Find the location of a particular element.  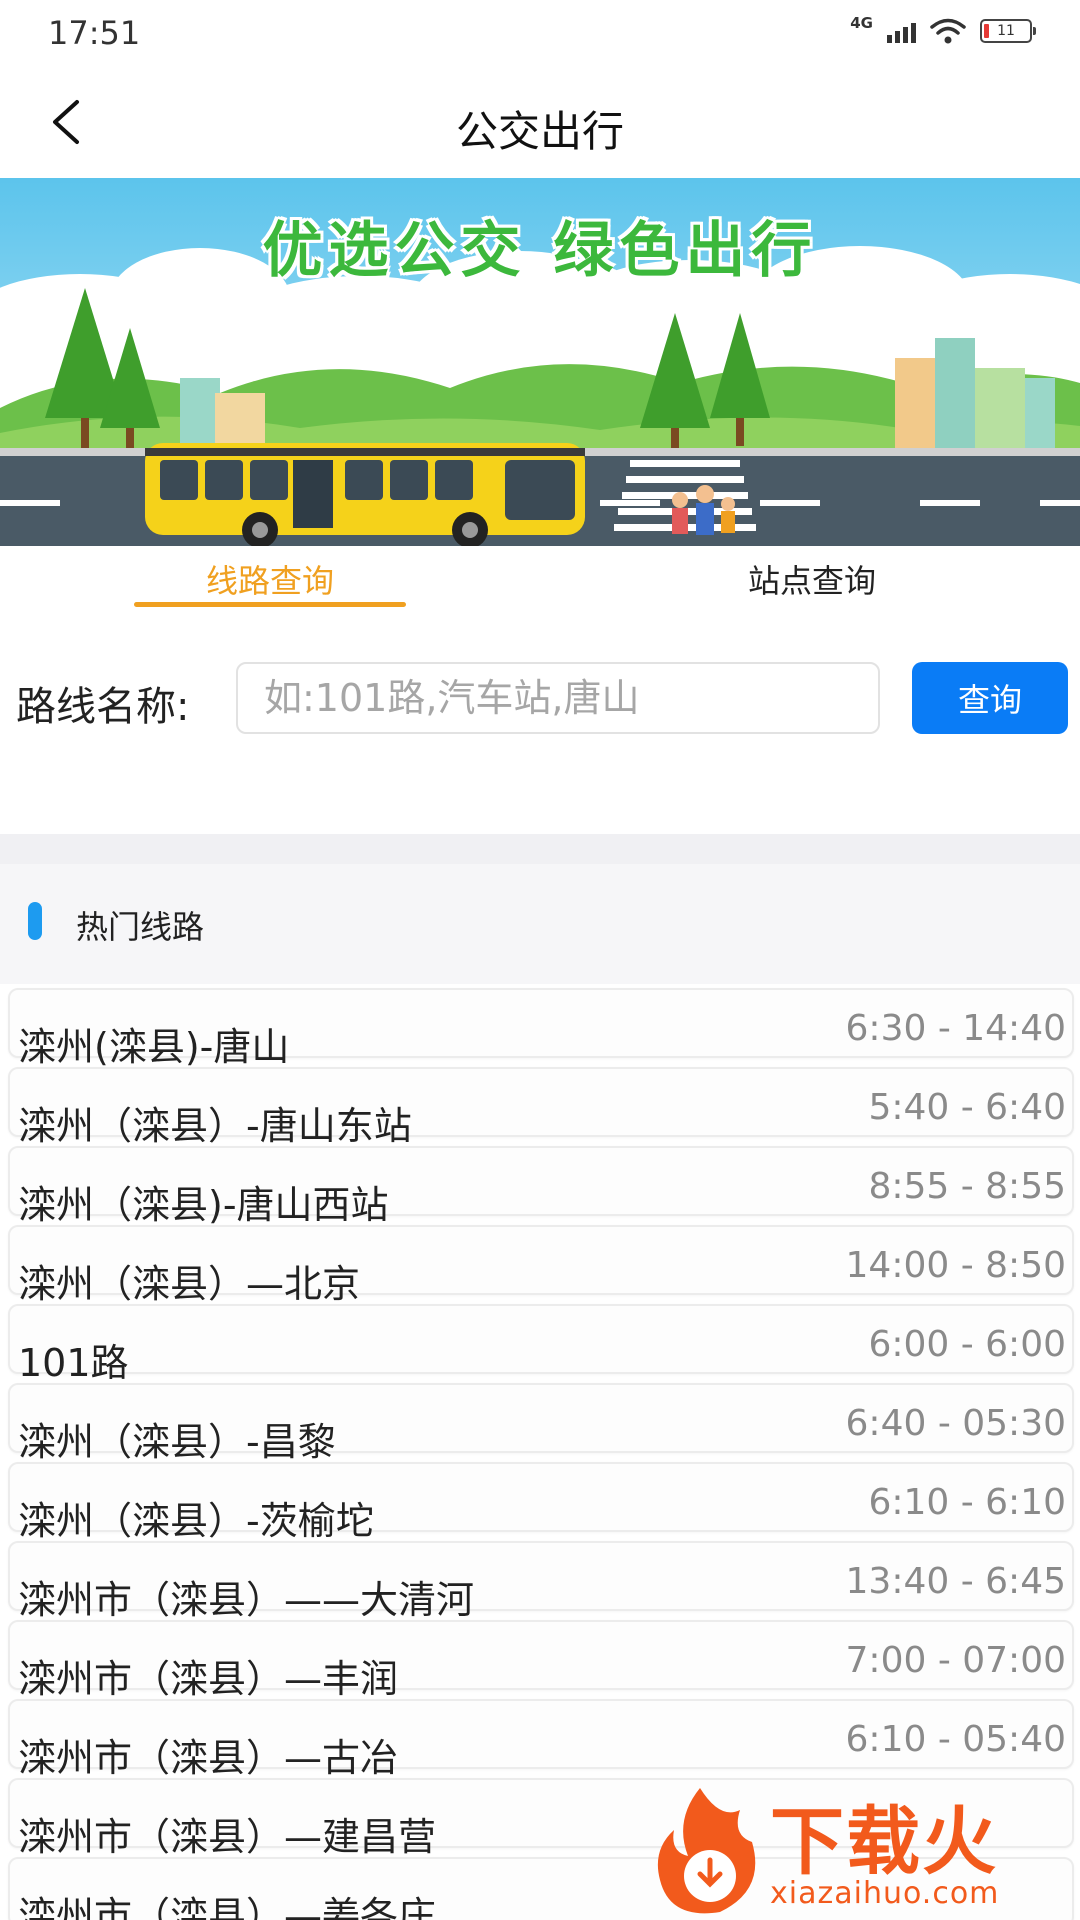

route-time: 6:10 - 05:40 is located at coordinates (955, 1739).